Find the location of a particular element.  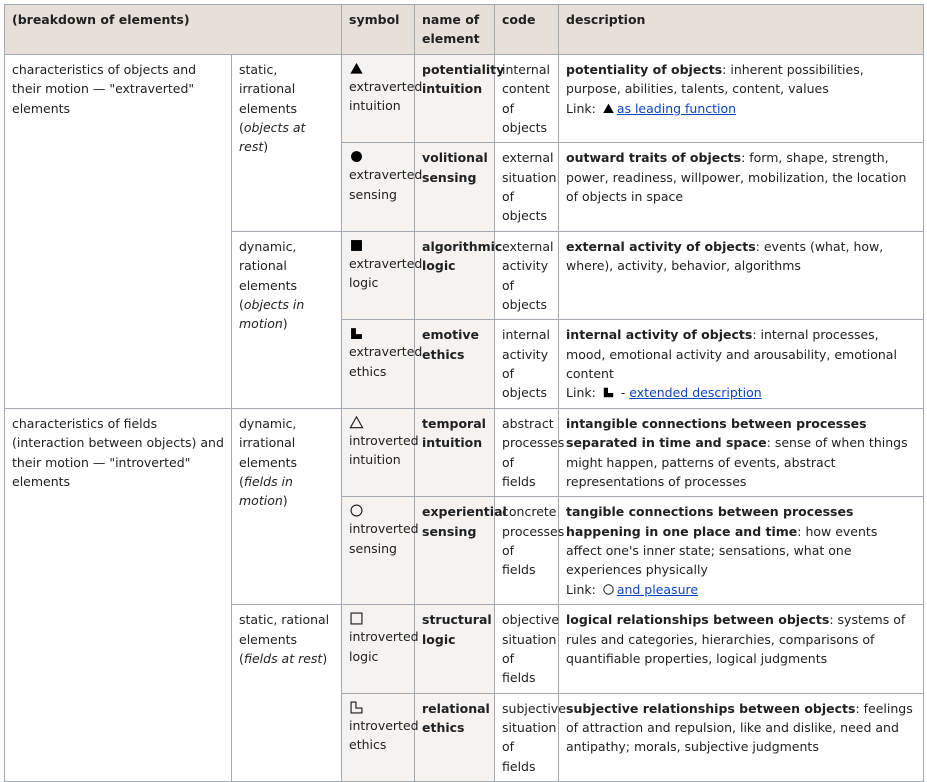

symbol-cell: extraverted logic is located at coordinates (382, 275).